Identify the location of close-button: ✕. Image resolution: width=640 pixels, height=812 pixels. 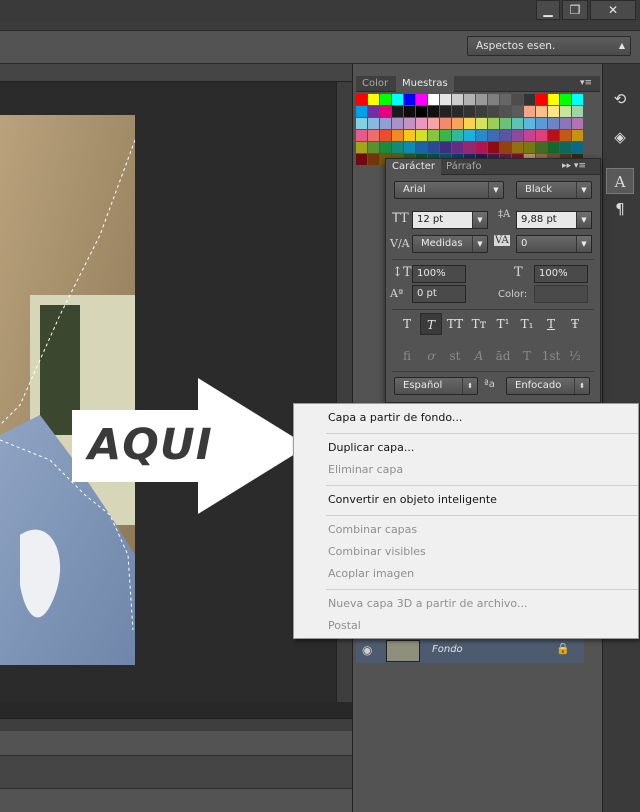
(613, 10).